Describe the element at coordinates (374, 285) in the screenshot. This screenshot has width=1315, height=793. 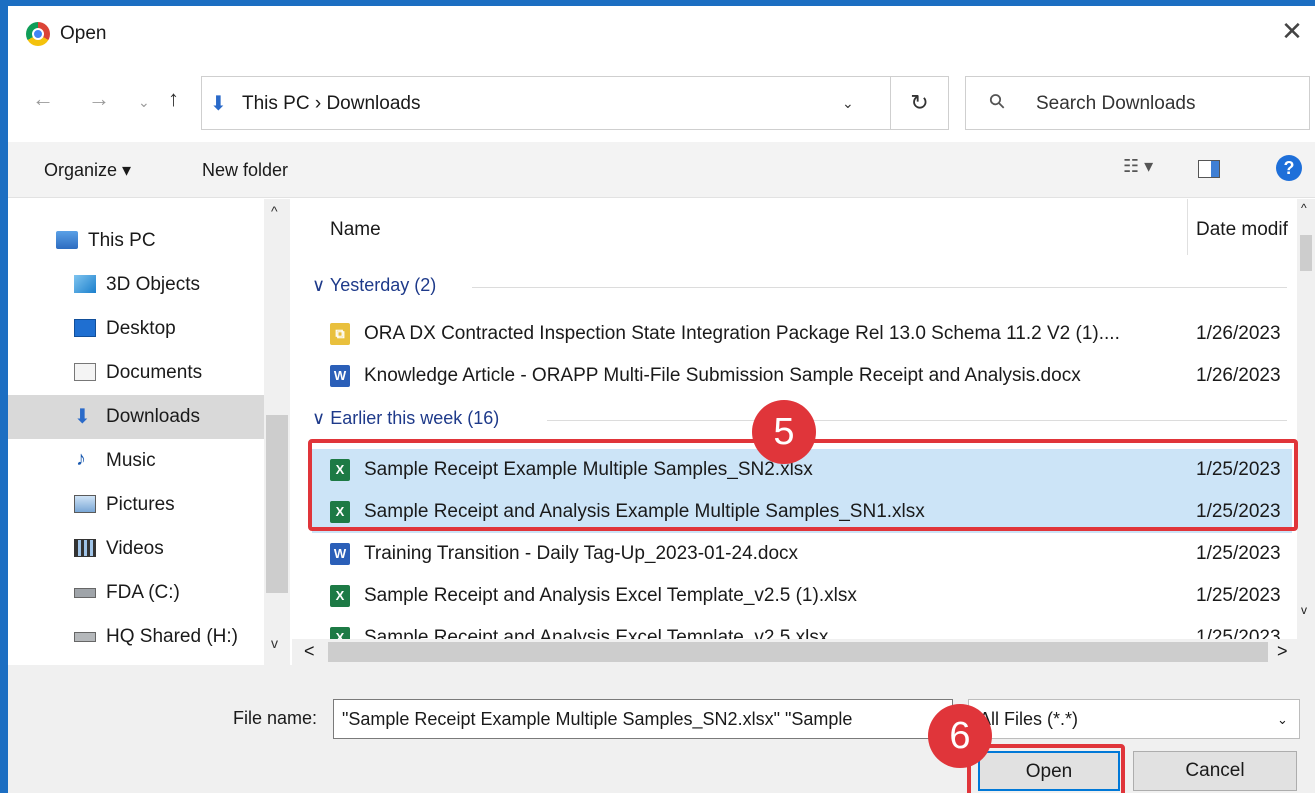
I see `group-header-yesterday: ∨ Yesterday (2)` at that location.